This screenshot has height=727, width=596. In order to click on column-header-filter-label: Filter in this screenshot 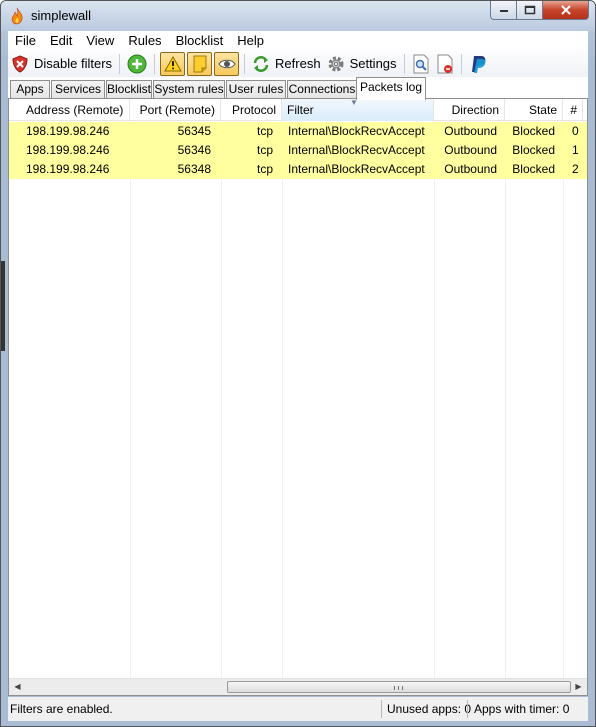, I will do `click(300, 110)`.